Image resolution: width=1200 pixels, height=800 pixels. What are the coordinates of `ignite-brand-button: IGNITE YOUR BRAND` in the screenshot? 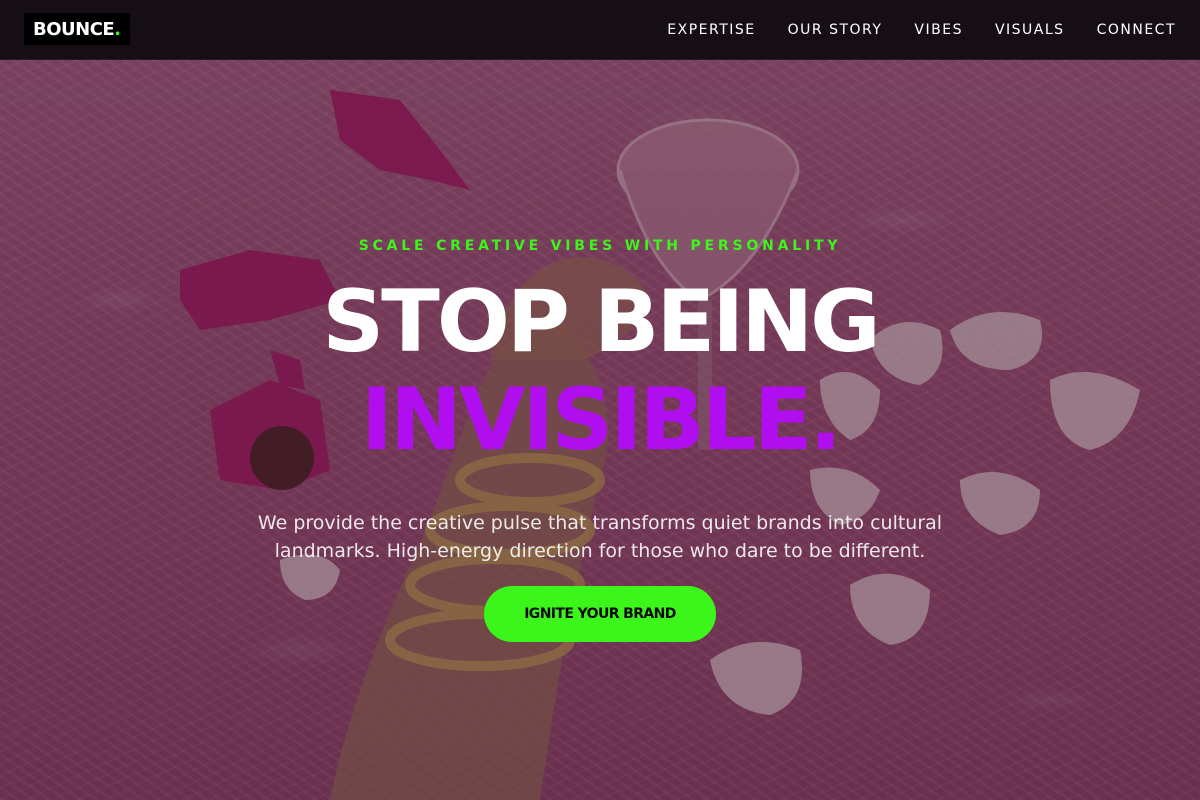 It's located at (600, 614).